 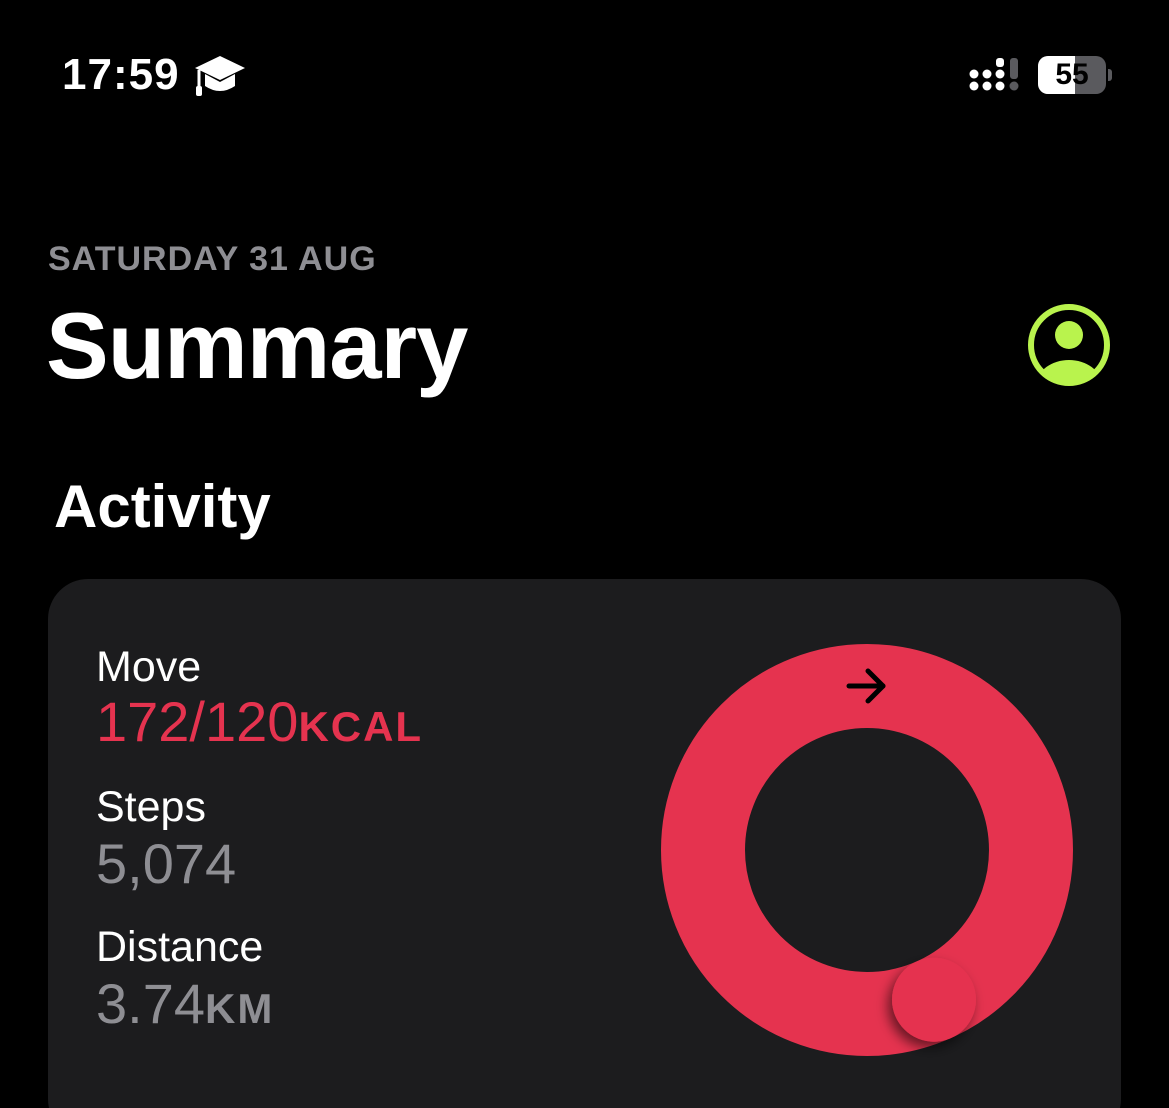 What do you see at coordinates (220, 76) in the screenshot?
I see `graduation-cap-icon` at bounding box center [220, 76].